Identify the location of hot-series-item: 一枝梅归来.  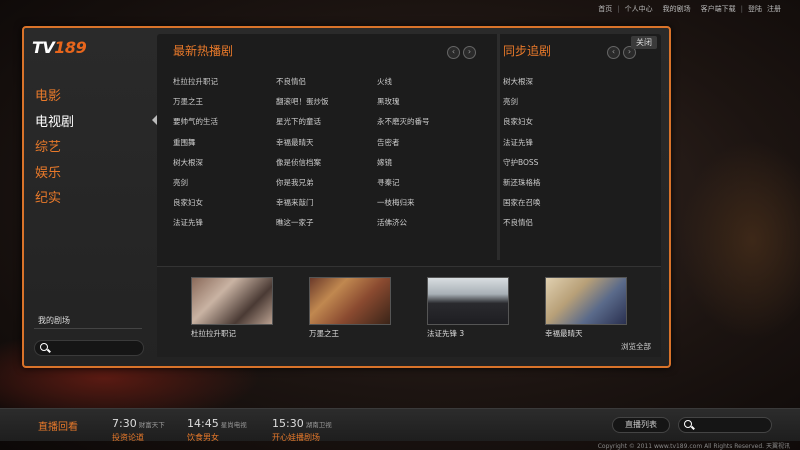
(396, 202).